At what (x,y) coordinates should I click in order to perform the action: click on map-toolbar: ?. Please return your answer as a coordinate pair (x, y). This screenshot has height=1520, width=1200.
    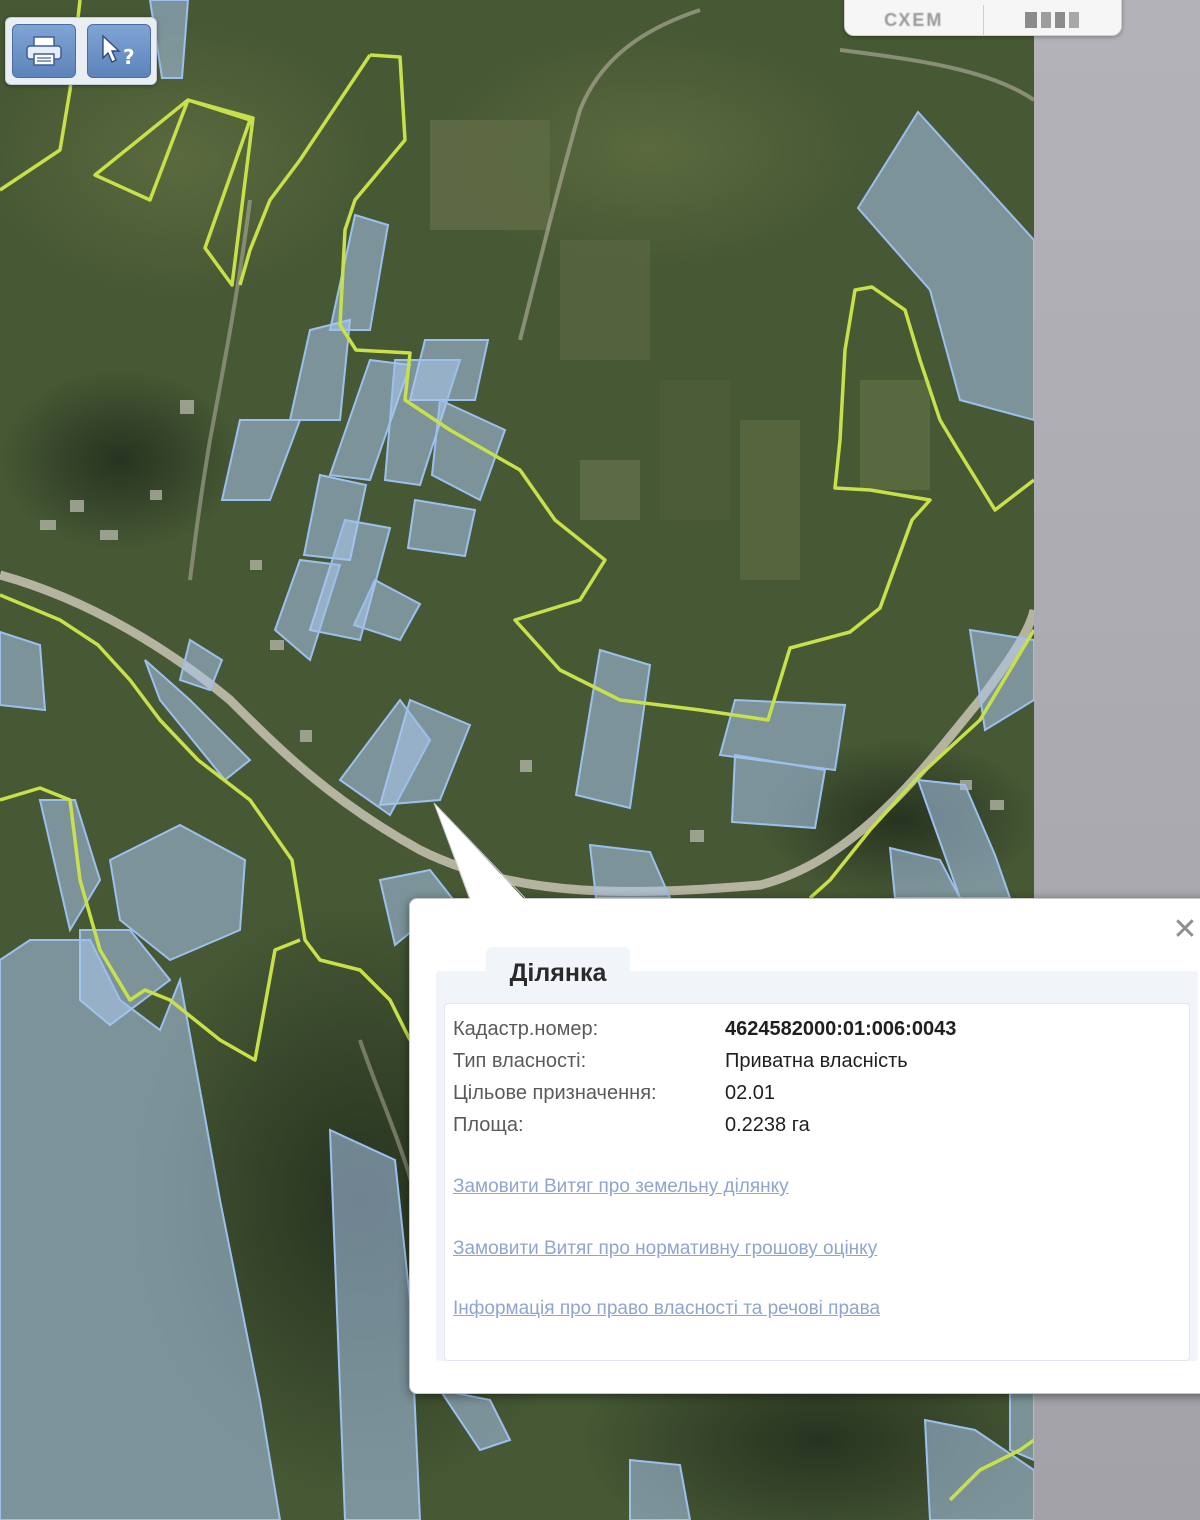
    Looking at the image, I should click on (81, 51).